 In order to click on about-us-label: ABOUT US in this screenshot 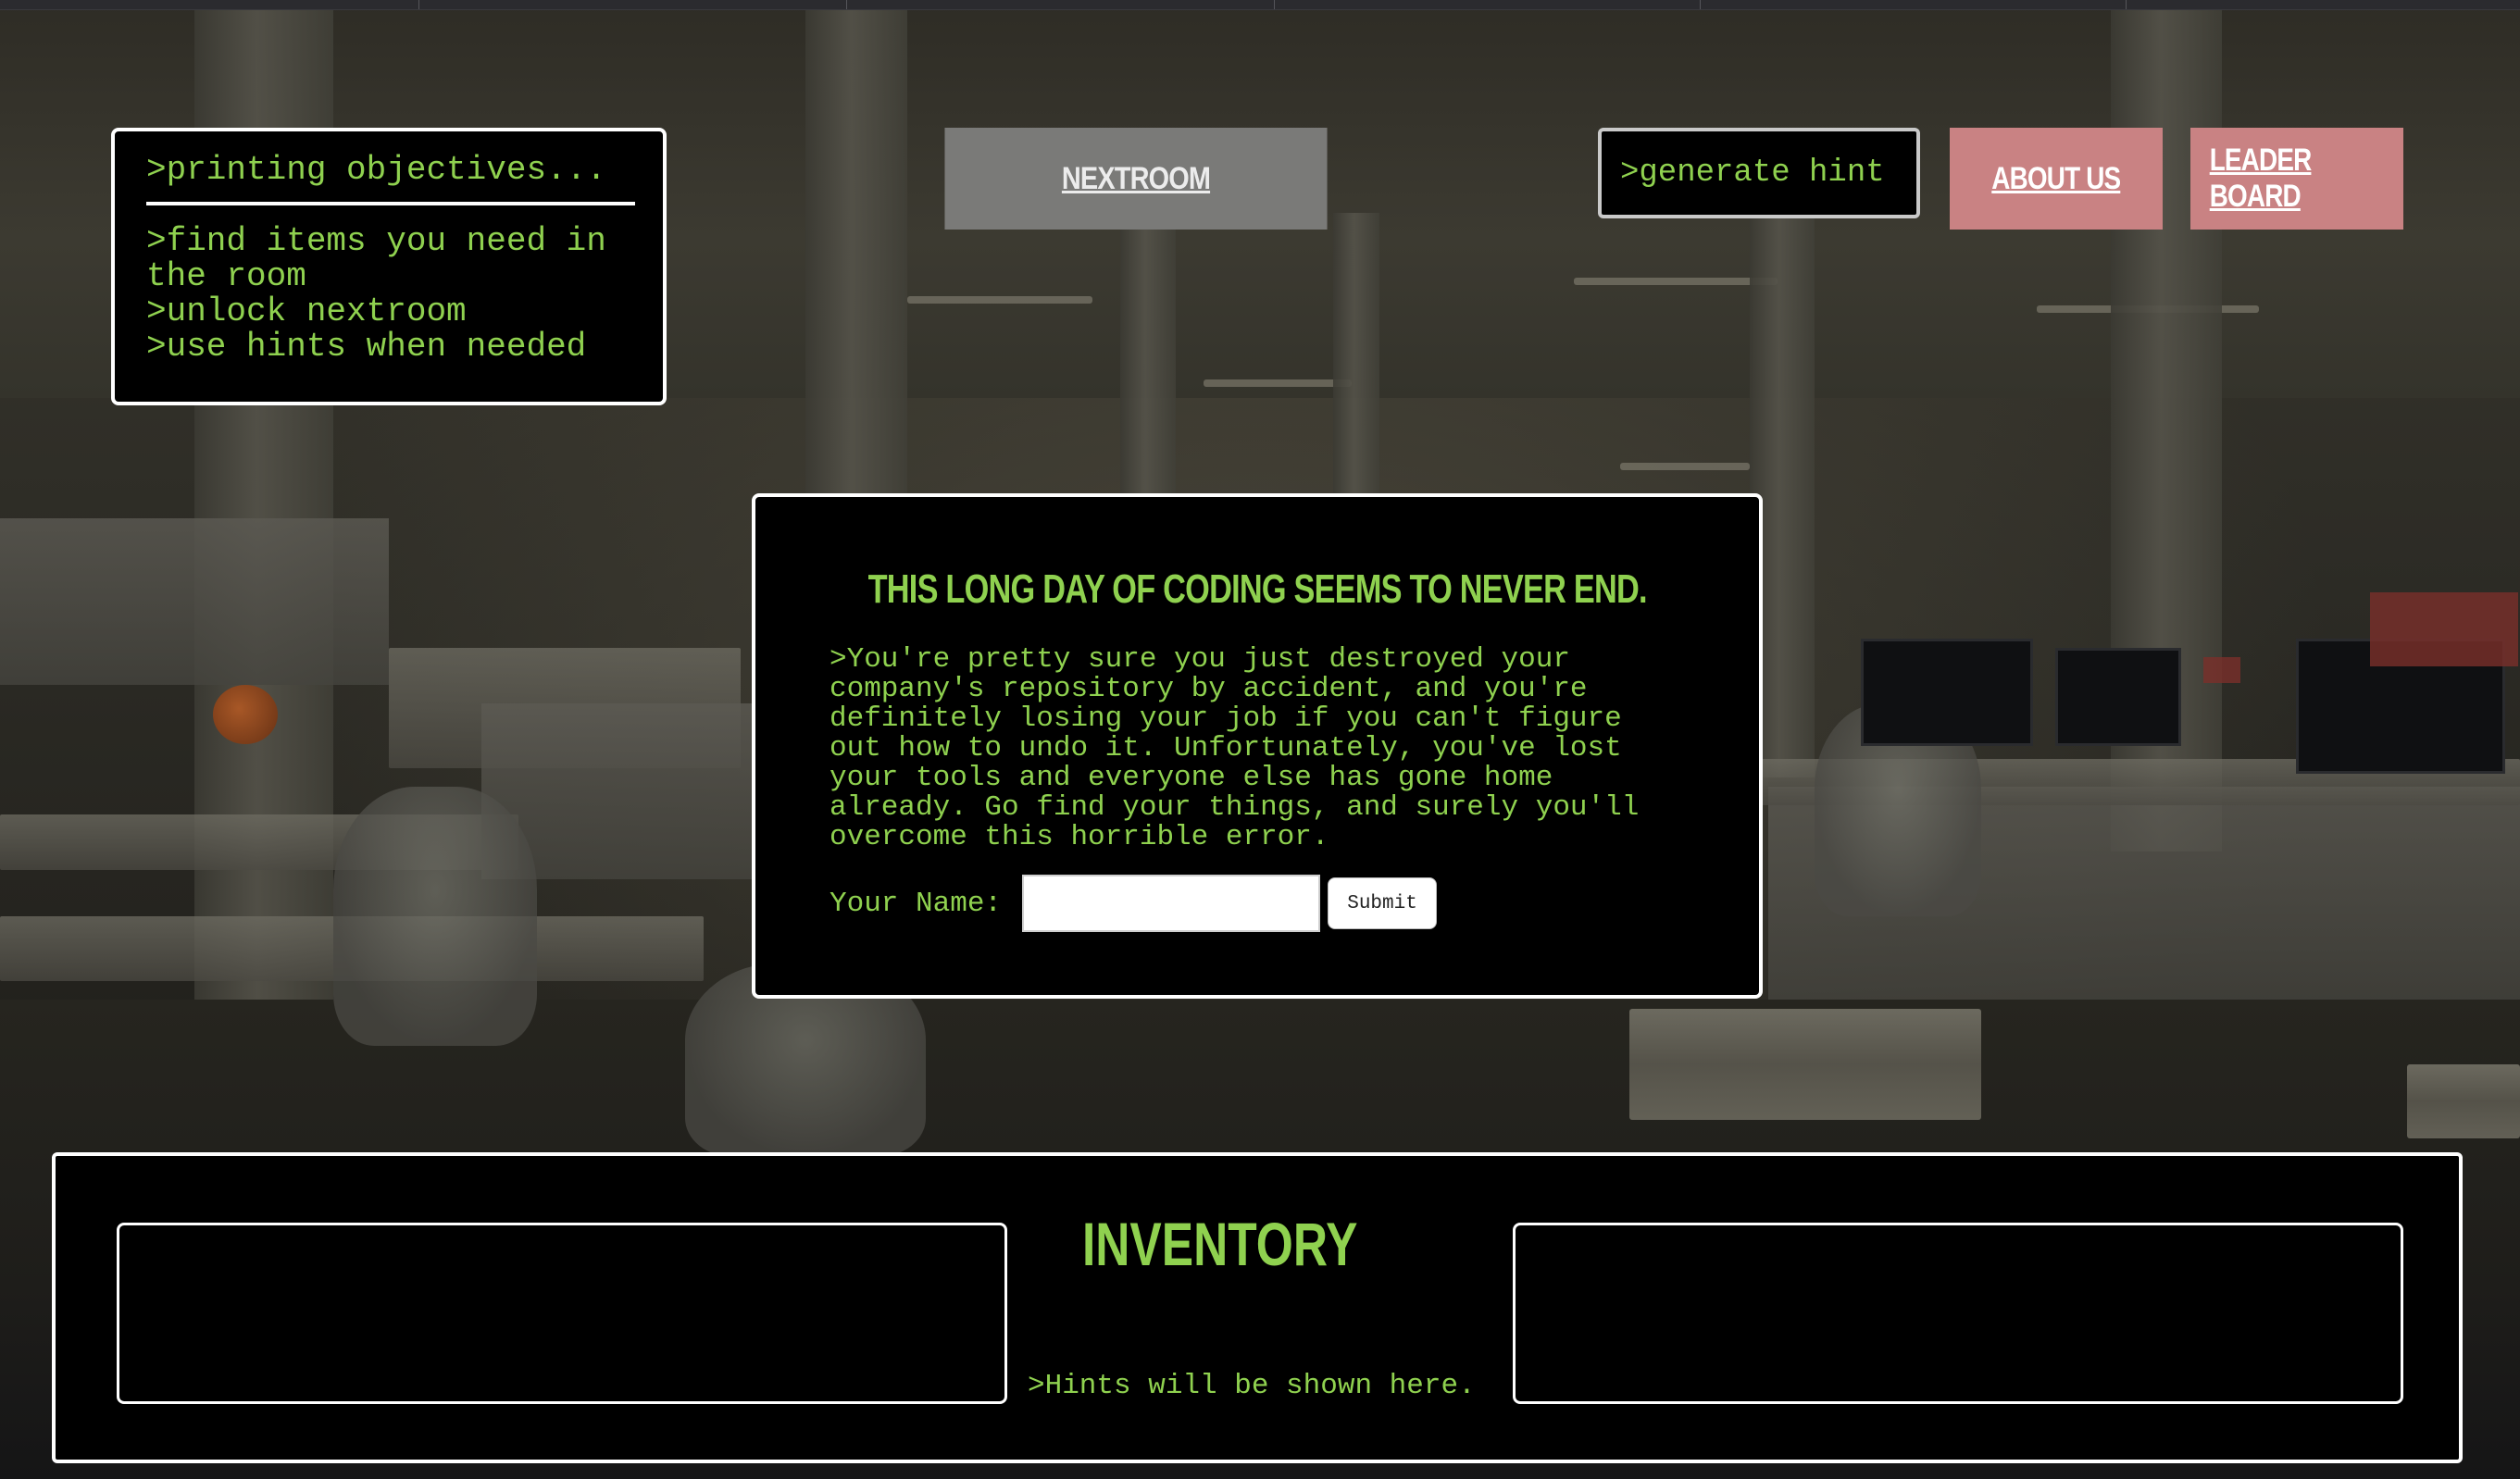, I will do `click(2056, 178)`.